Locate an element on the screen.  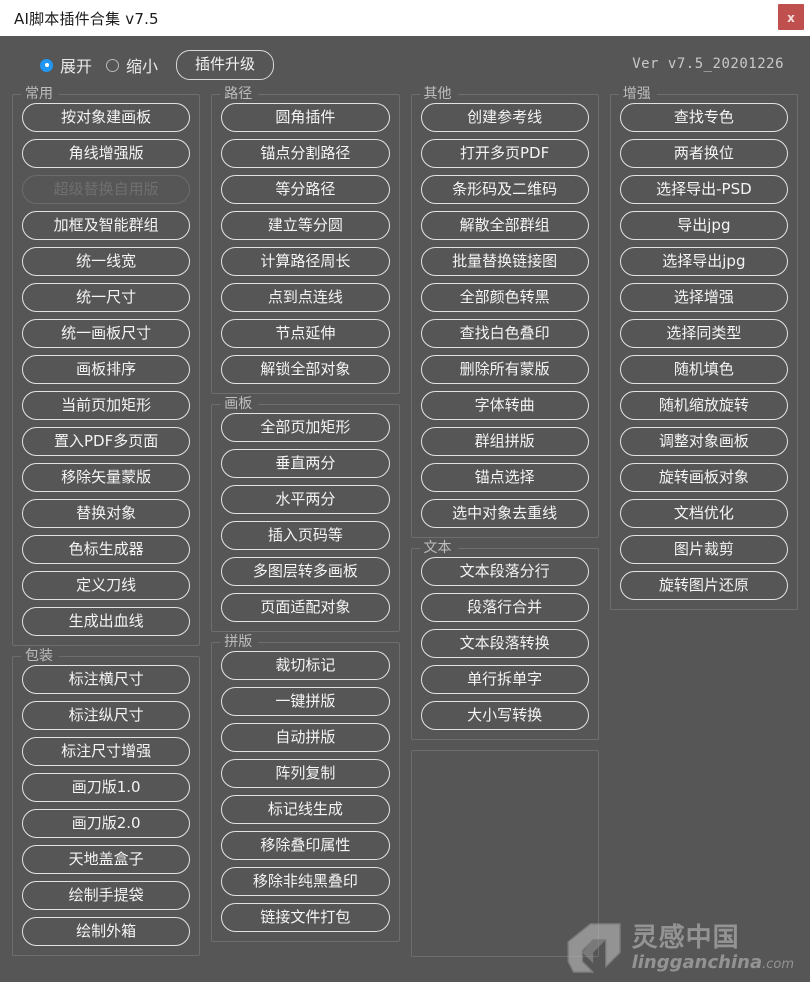
action-button: 置入PDF多页面 is located at coordinates (106, 441).